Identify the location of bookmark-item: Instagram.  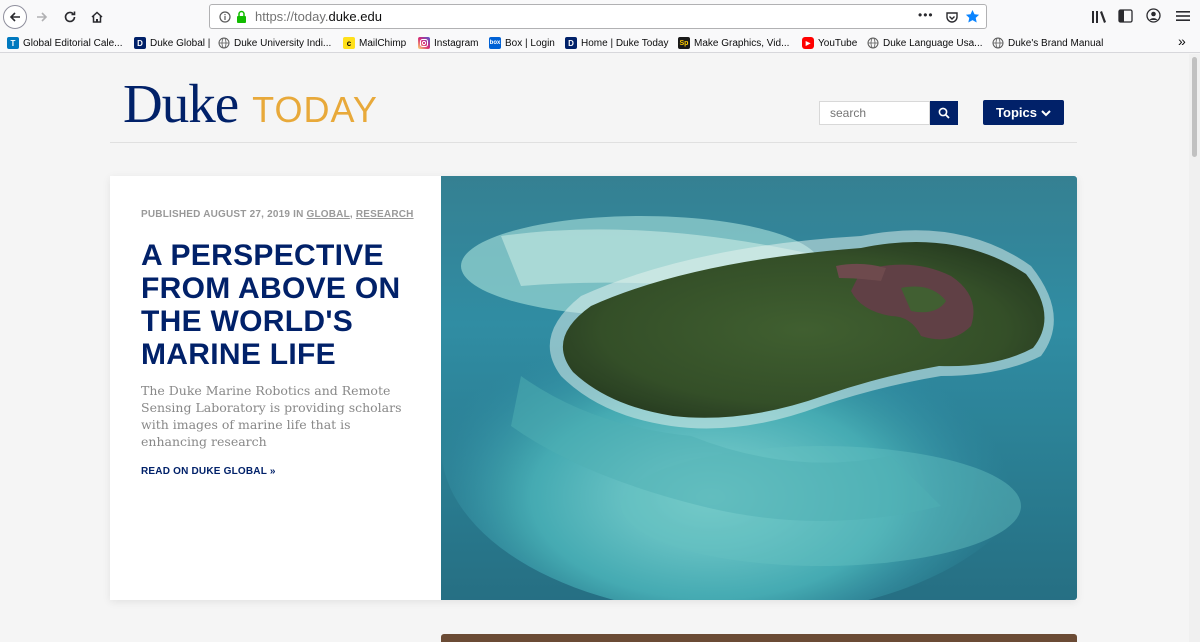
(448, 43).